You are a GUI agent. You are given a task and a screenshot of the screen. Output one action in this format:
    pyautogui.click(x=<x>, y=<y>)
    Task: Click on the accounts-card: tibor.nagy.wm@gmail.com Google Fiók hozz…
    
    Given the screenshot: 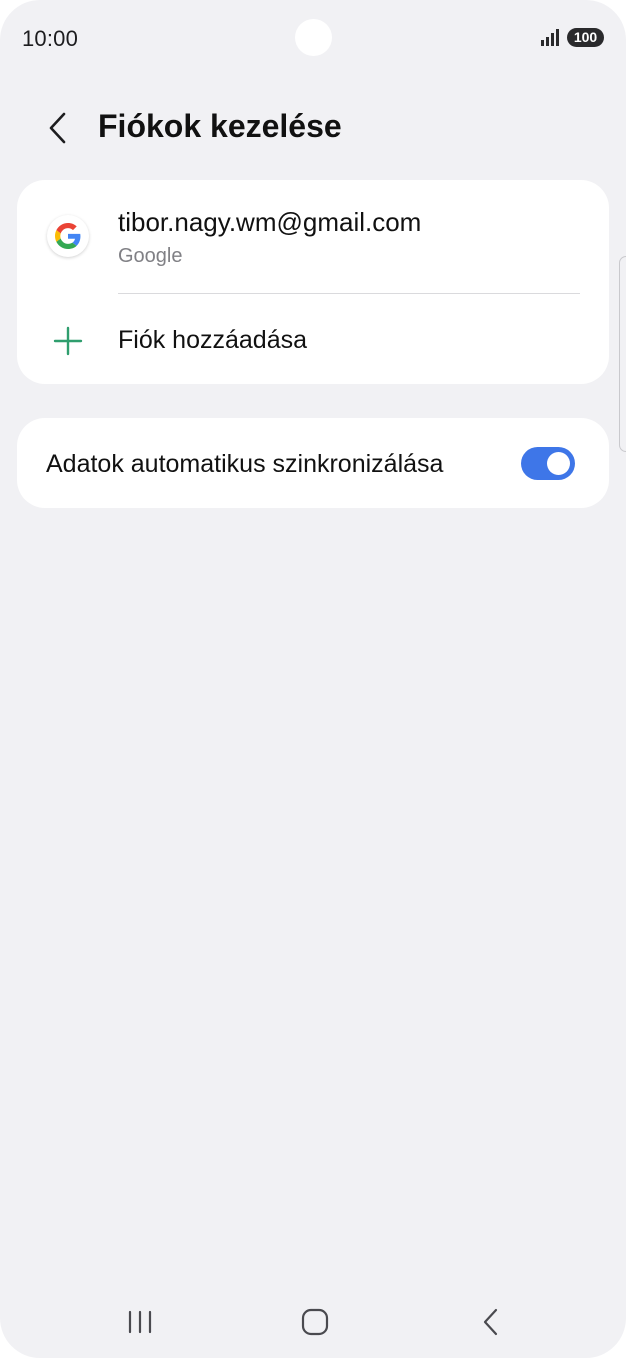 What is the action you would take?
    pyautogui.click(x=313, y=282)
    